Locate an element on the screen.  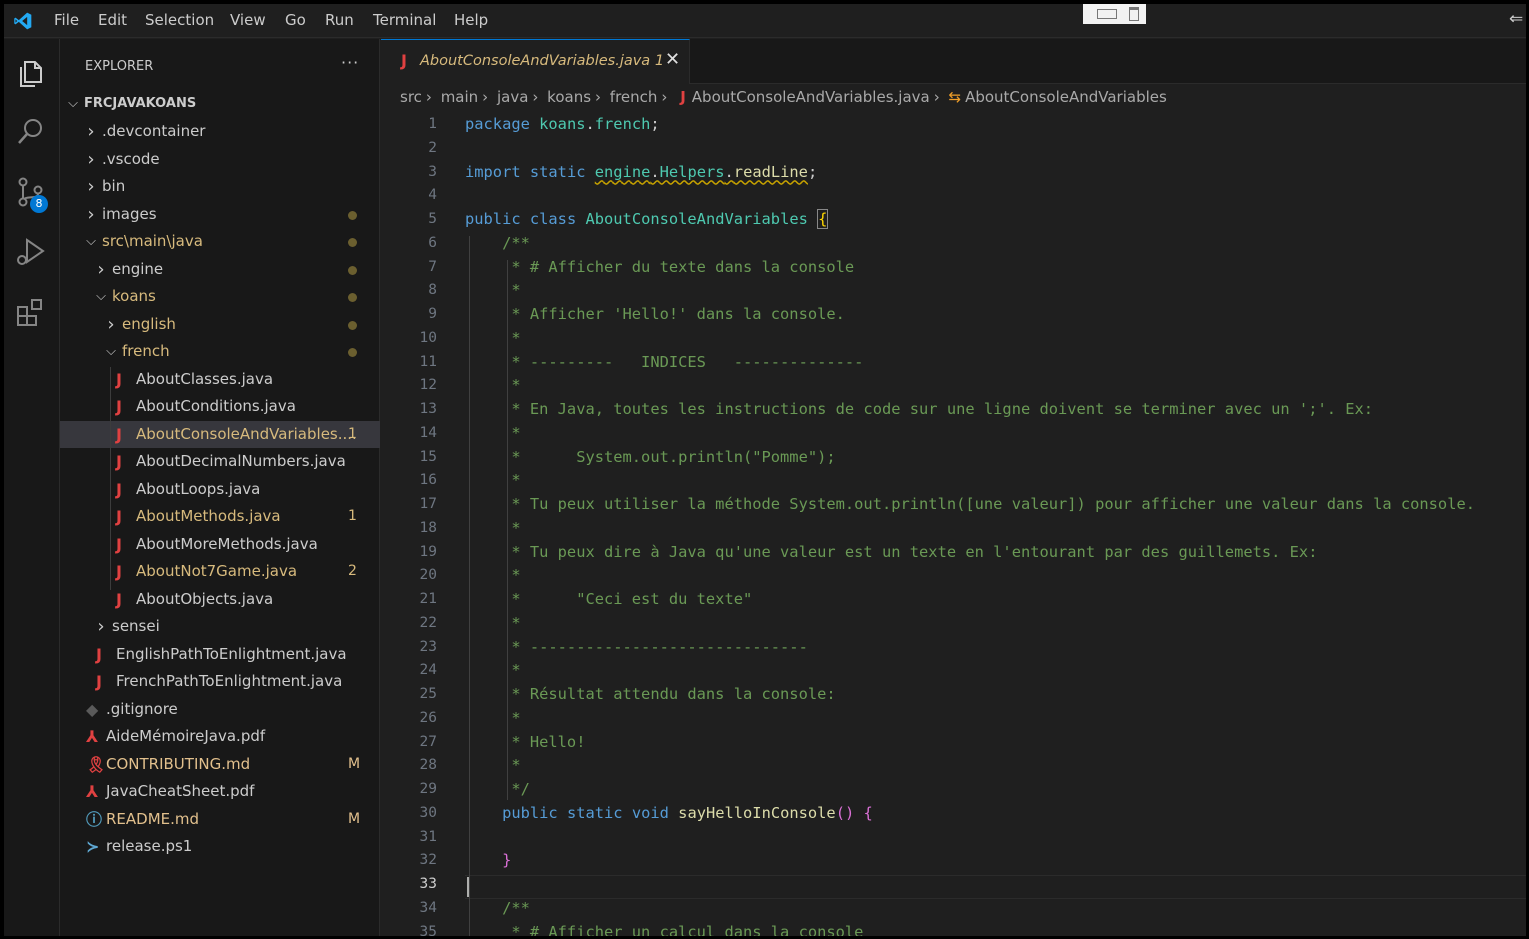
current-line-highlight is located at coordinates (995, 887).